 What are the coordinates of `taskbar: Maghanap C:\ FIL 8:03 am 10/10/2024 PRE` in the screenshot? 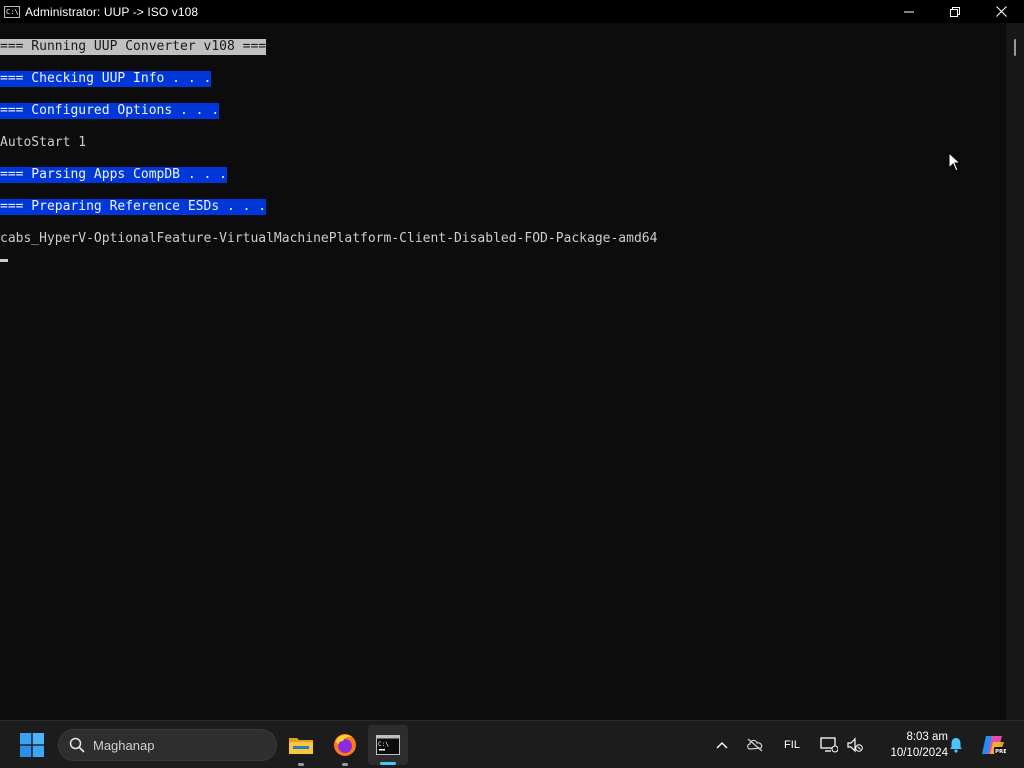 It's located at (512, 744).